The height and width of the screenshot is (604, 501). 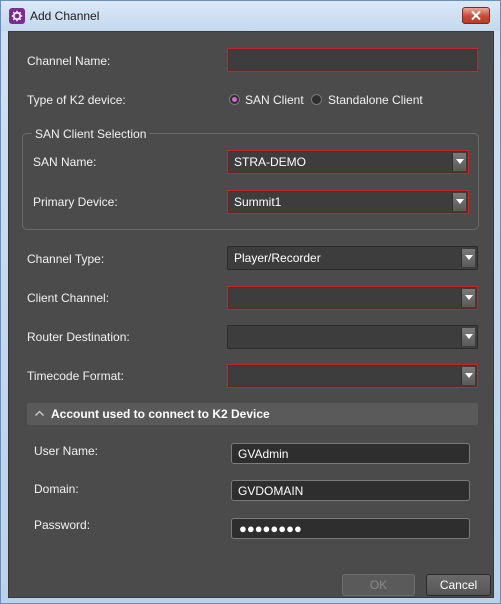 I want to click on san-name-dropdown-button, so click(x=459, y=162).